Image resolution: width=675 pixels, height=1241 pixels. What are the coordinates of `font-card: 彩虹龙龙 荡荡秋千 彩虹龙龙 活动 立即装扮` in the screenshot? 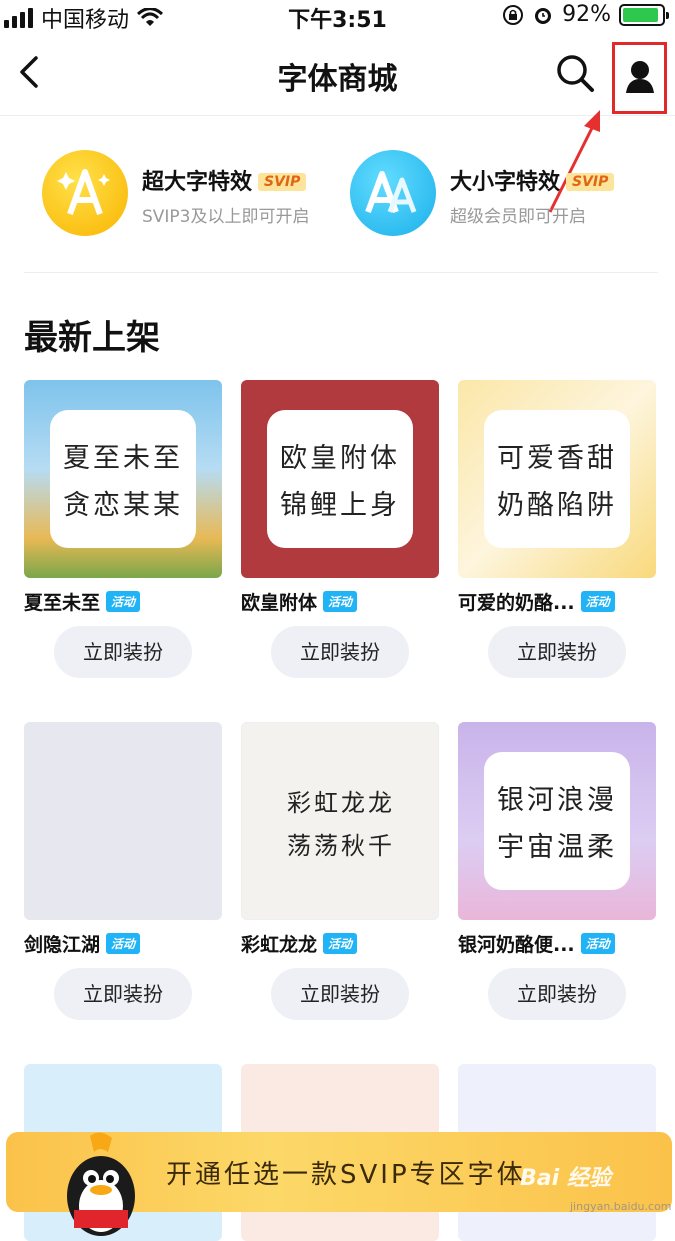 It's located at (340, 871).